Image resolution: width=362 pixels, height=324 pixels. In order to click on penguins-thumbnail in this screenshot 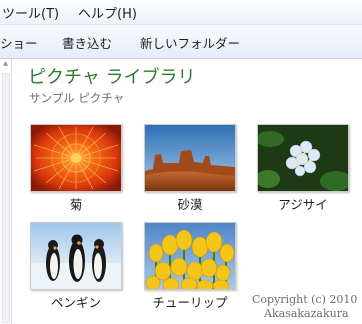, I will do `click(76, 256)`.